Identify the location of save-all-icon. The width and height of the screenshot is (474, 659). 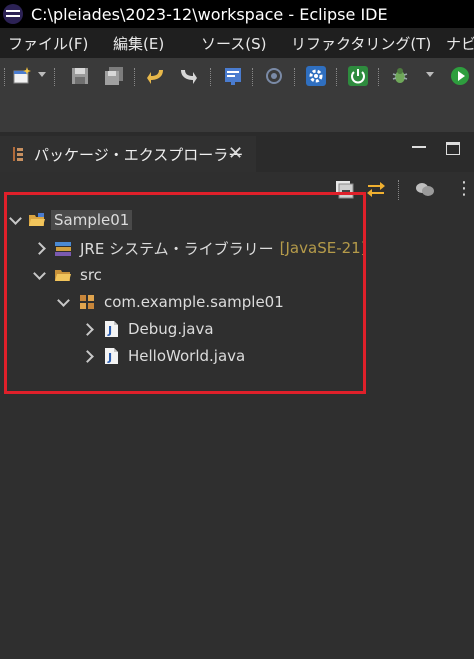
(114, 76).